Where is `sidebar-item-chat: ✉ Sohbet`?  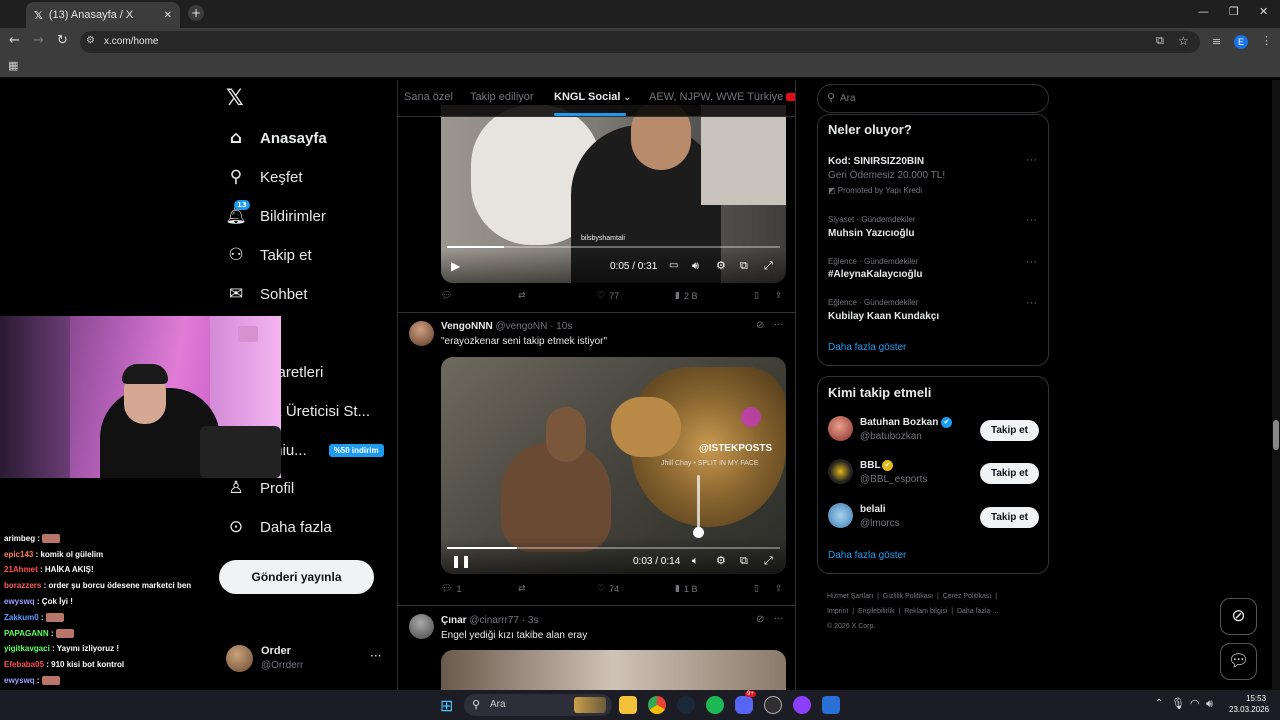 sidebar-item-chat: ✉ Sohbet is located at coordinates (267, 294).